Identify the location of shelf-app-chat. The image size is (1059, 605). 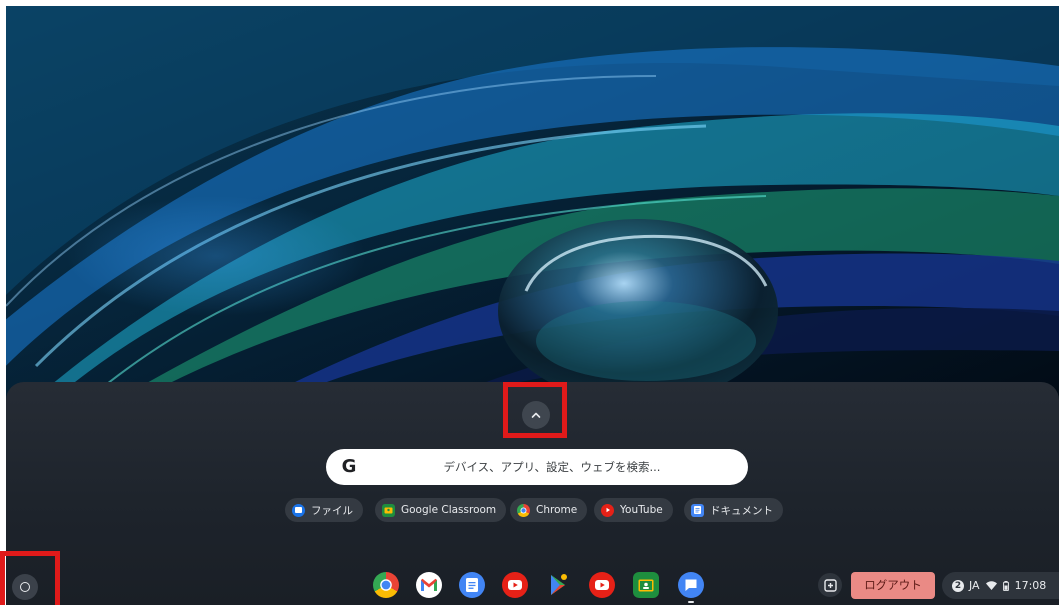
(691, 585).